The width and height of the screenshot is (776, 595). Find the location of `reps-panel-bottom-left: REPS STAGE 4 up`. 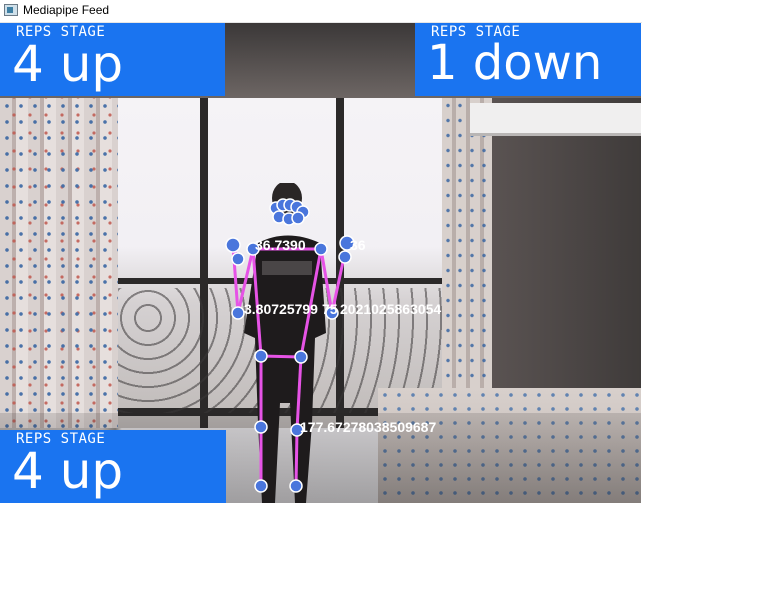

reps-panel-bottom-left: REPS STAGE 4 up is located at coordinates (113, 466).